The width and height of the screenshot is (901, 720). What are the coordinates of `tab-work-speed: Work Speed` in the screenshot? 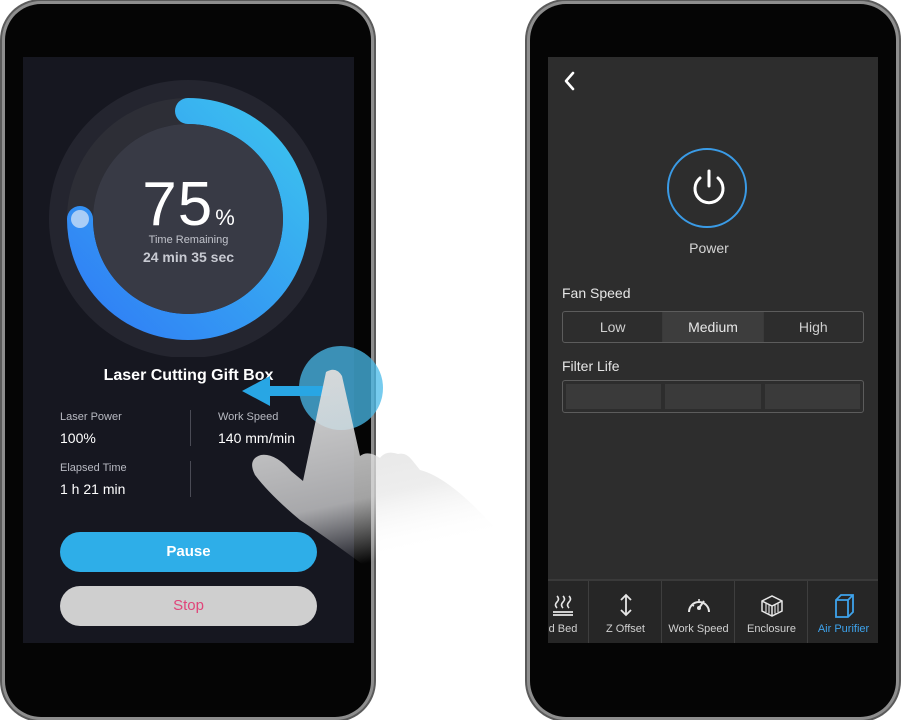 It's located at (698, 612).